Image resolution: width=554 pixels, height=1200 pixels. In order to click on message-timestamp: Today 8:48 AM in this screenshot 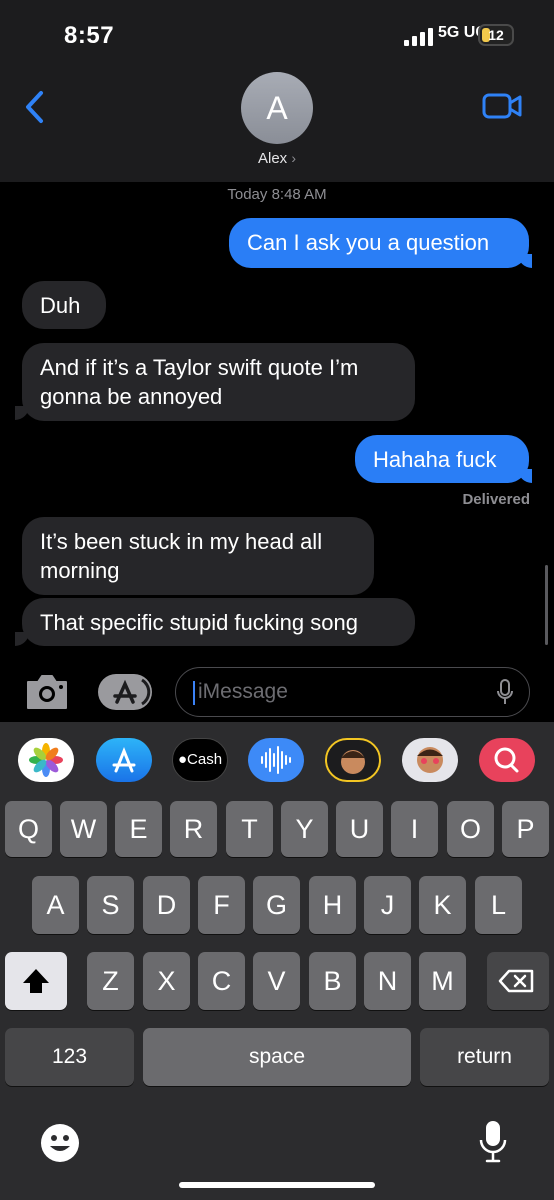, I will do `click(277, 194)`.